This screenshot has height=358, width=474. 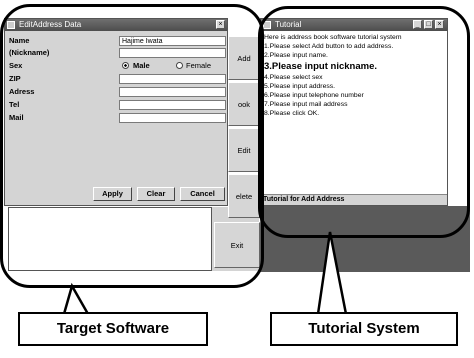 I want to click on tutorial-system-callout: Tutorial System, so click(x=364, y=329).